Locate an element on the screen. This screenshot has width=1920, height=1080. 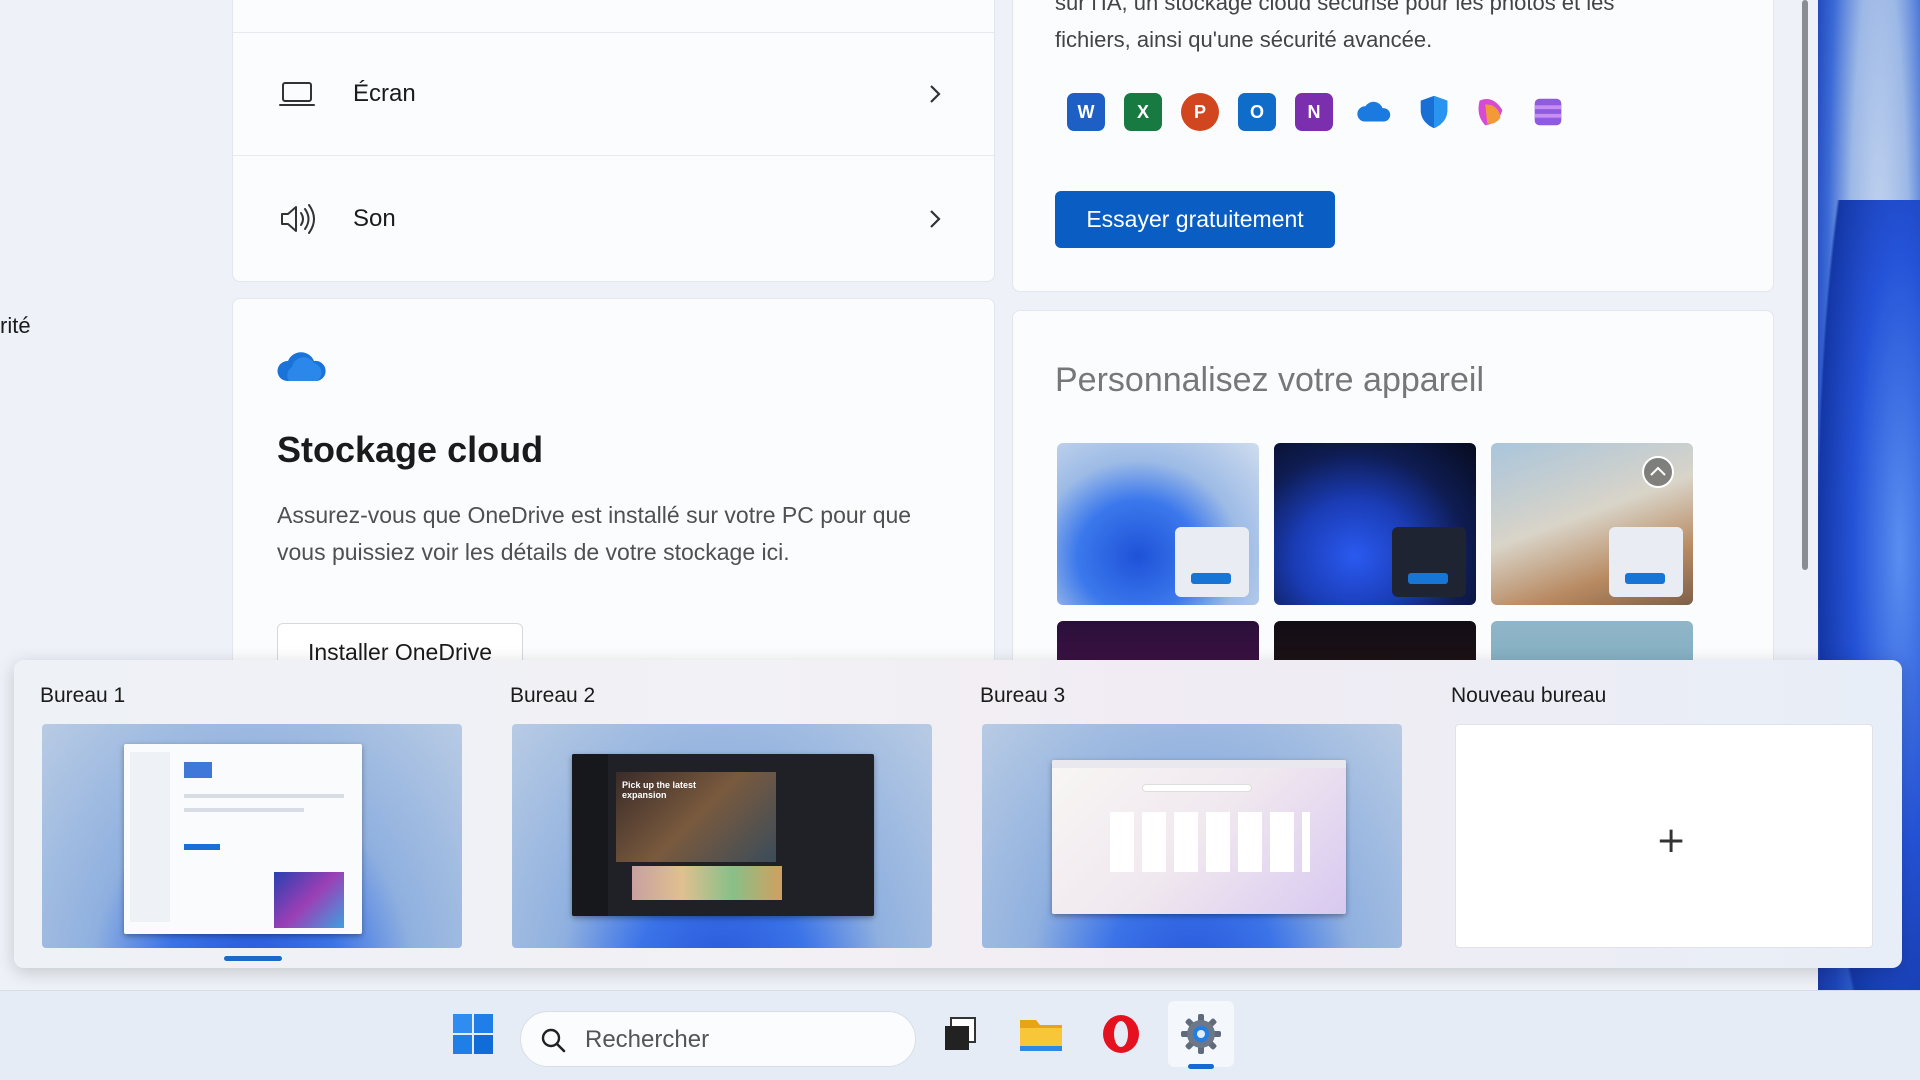
task-view-button is located at coordinates (961, 1034).